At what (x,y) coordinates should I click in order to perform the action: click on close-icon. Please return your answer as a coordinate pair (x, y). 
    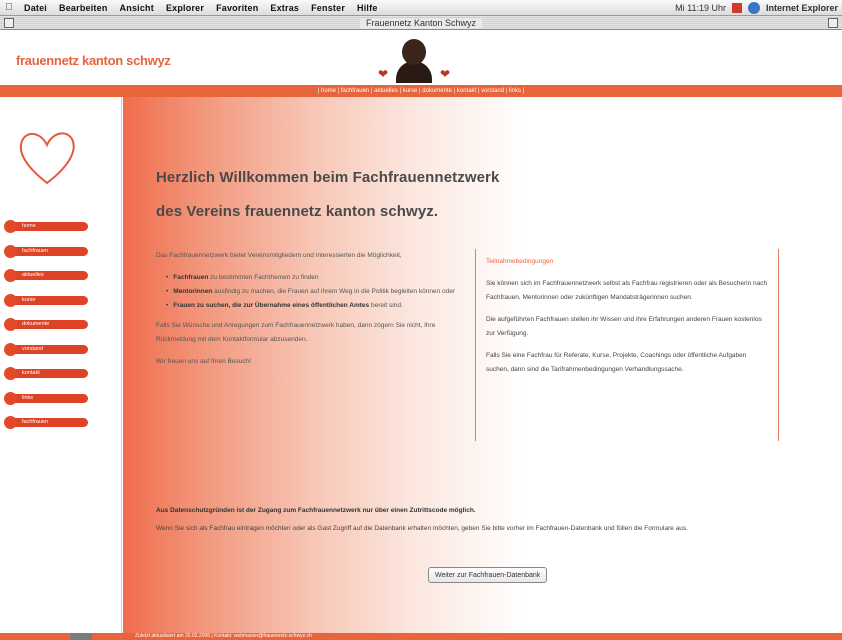
    Looking at the image, I should click on (9, 23).